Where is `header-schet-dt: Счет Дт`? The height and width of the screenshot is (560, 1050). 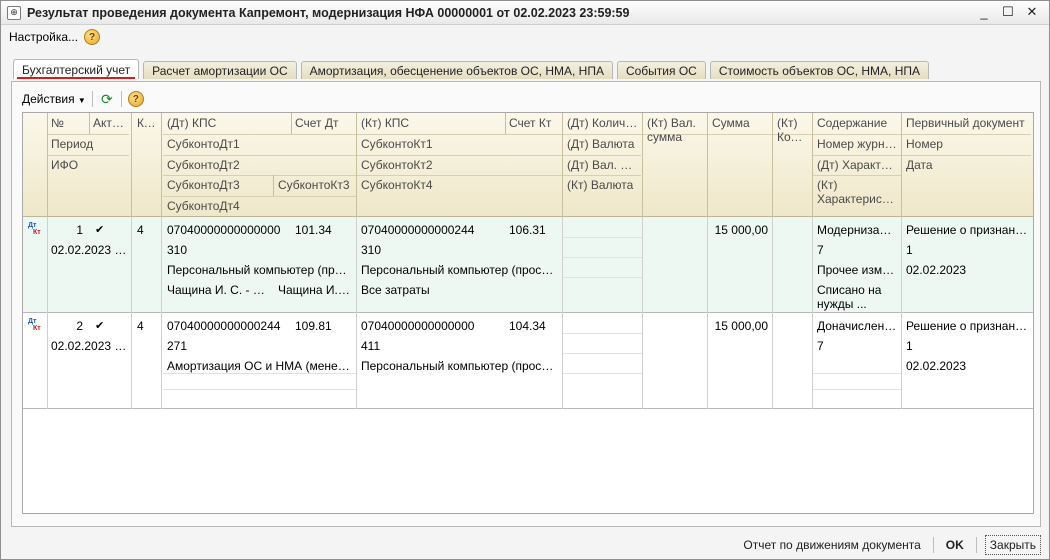
header-schet-dt: Счет Дт is located at coordinates (323, 123).